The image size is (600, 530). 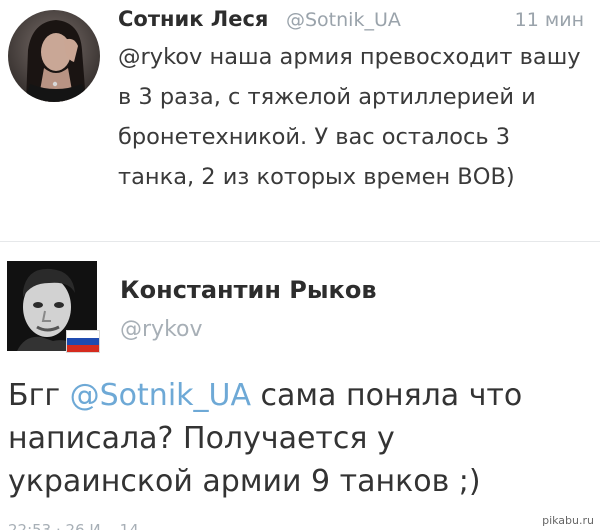 I want to click on russian-flag-icon, so click(x=83, y=341).